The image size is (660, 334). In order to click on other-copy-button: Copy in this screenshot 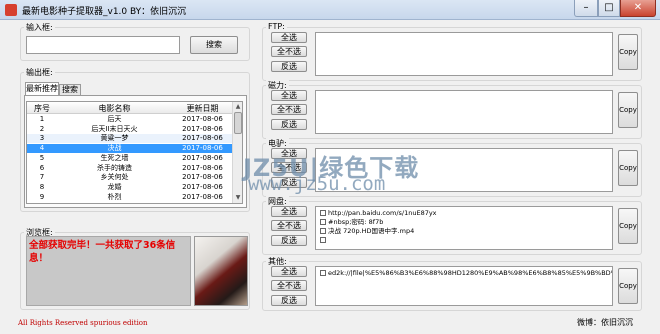, I will do `click(628, 286)`.